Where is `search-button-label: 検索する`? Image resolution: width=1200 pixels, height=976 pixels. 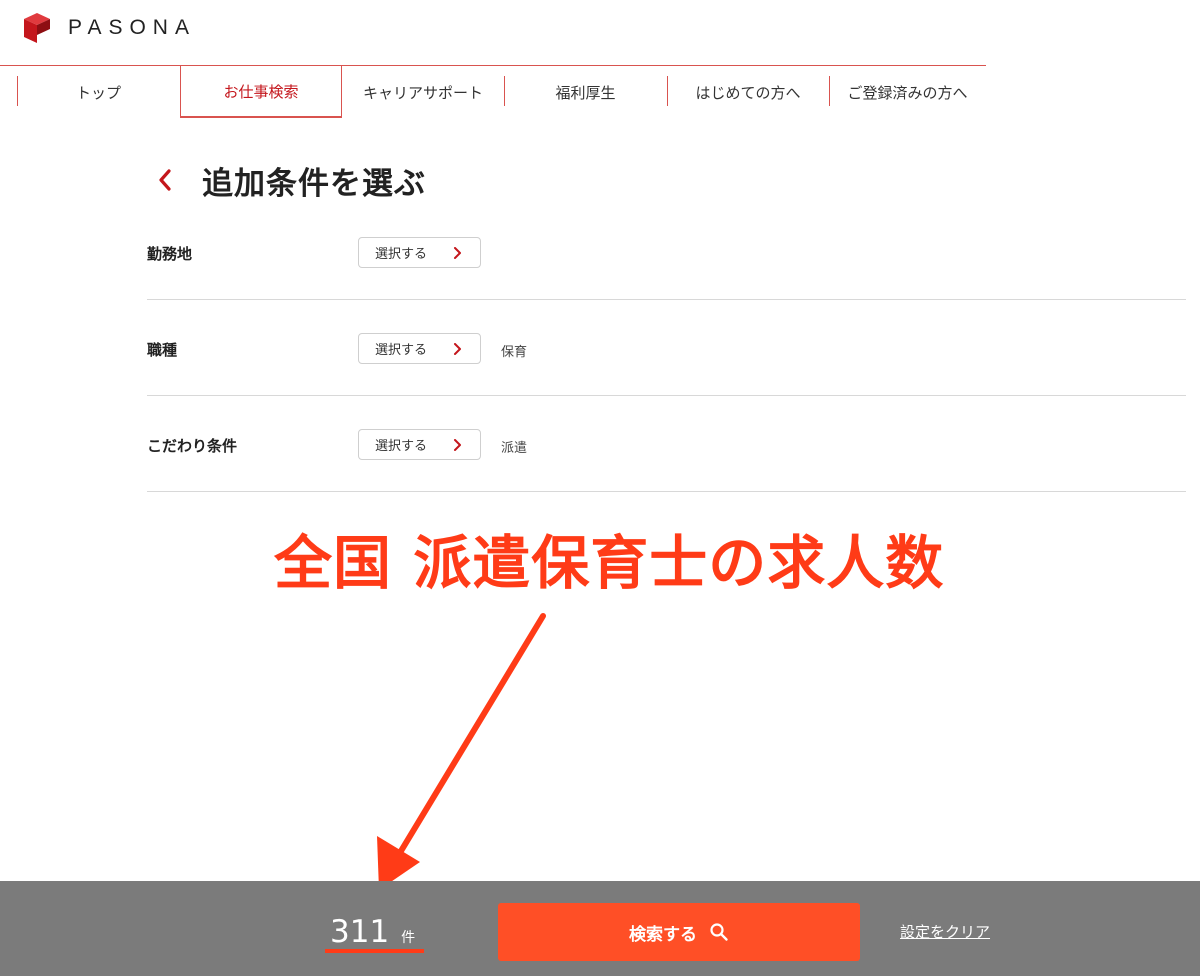
search-button-label: 検索する is located at coordinates (663, 934).